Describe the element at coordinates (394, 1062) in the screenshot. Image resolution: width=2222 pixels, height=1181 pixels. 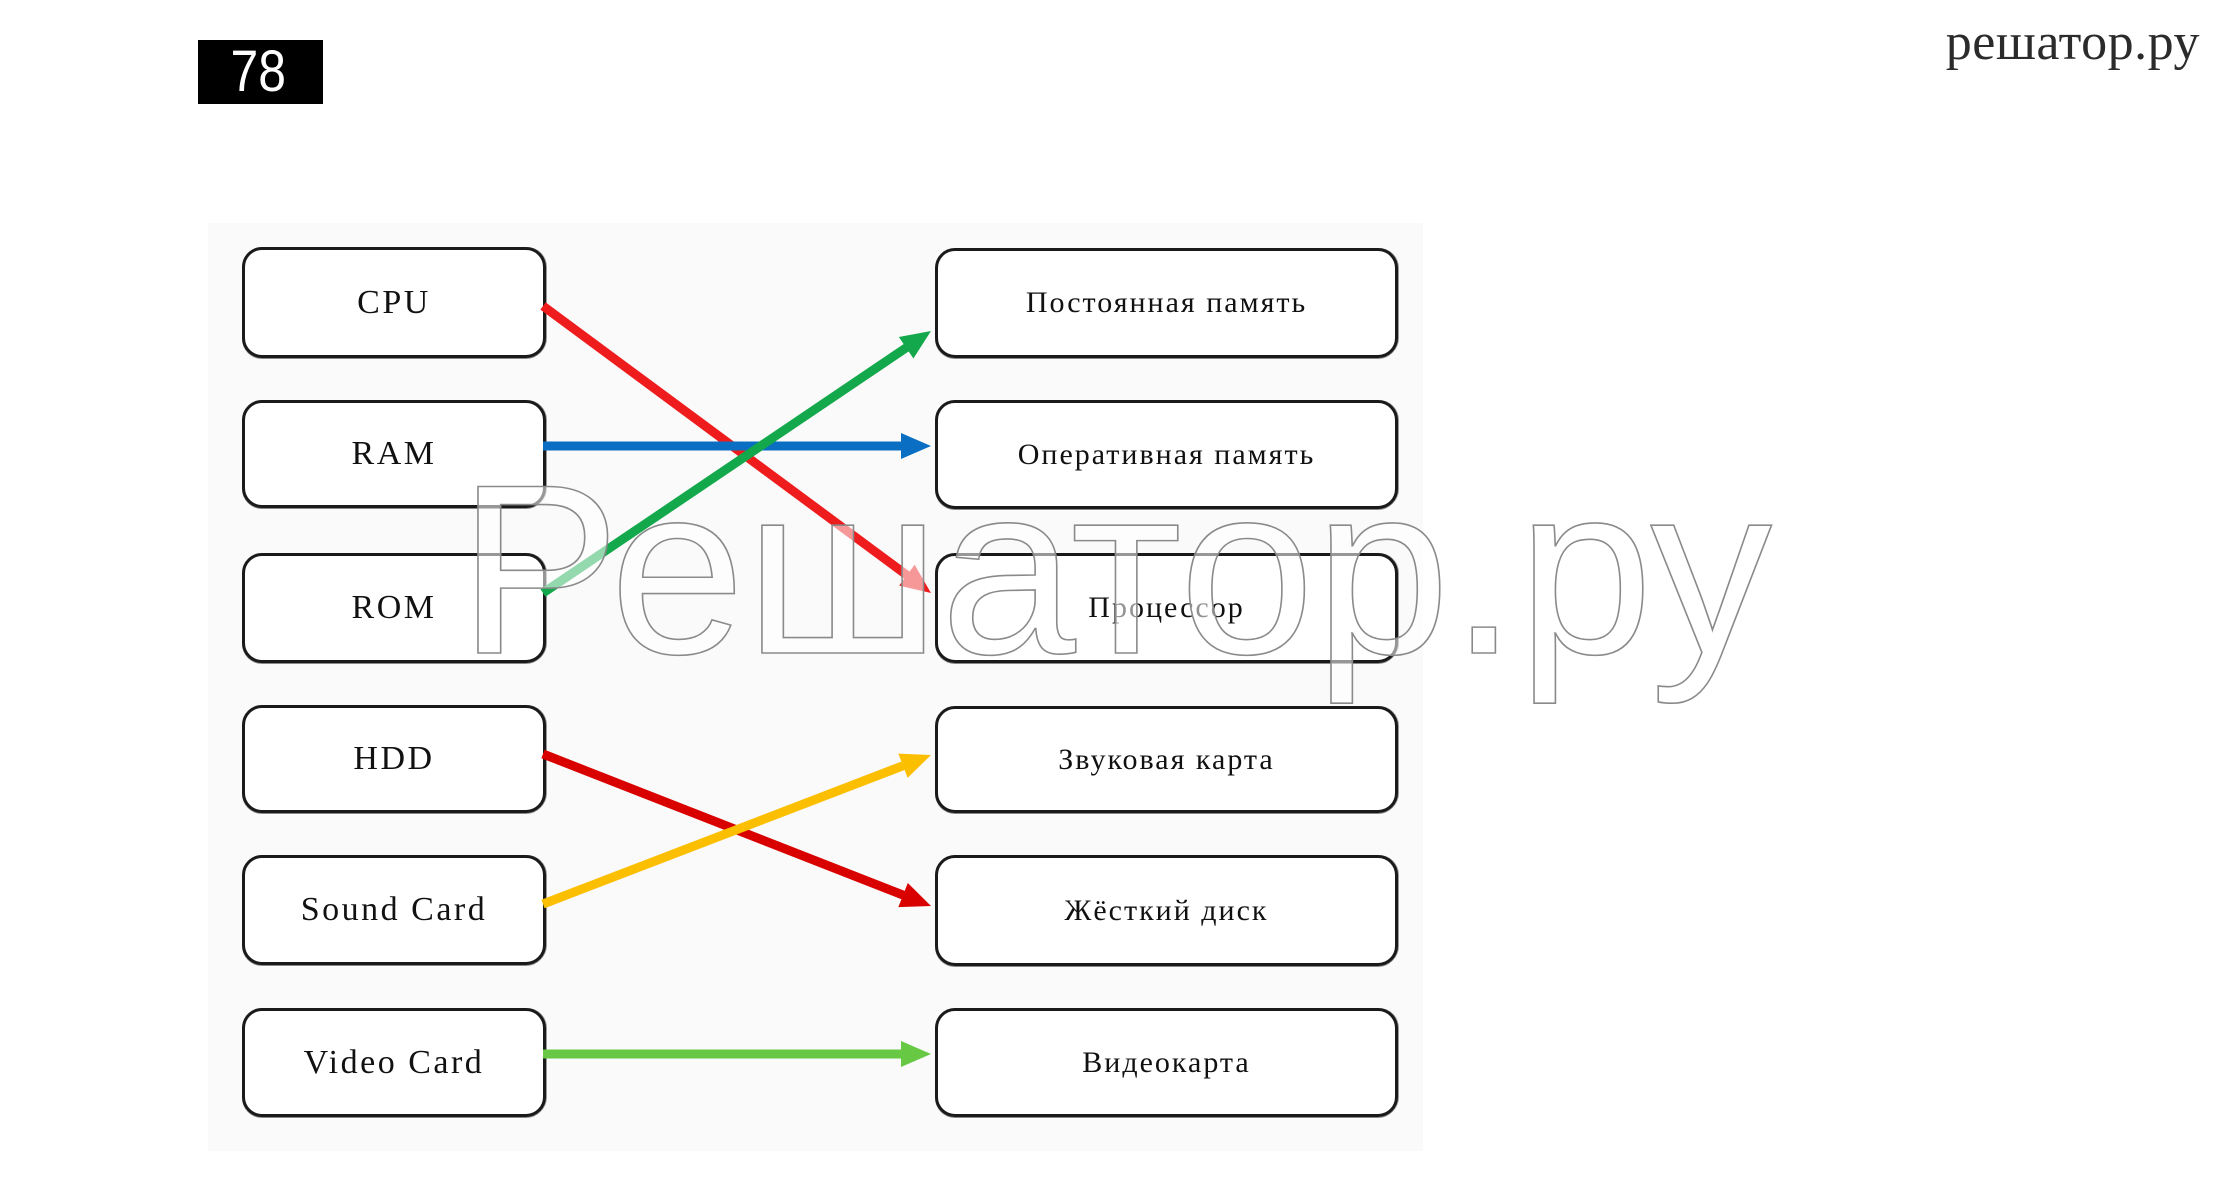
I see `left-box-video-card: Video Card` at that location.